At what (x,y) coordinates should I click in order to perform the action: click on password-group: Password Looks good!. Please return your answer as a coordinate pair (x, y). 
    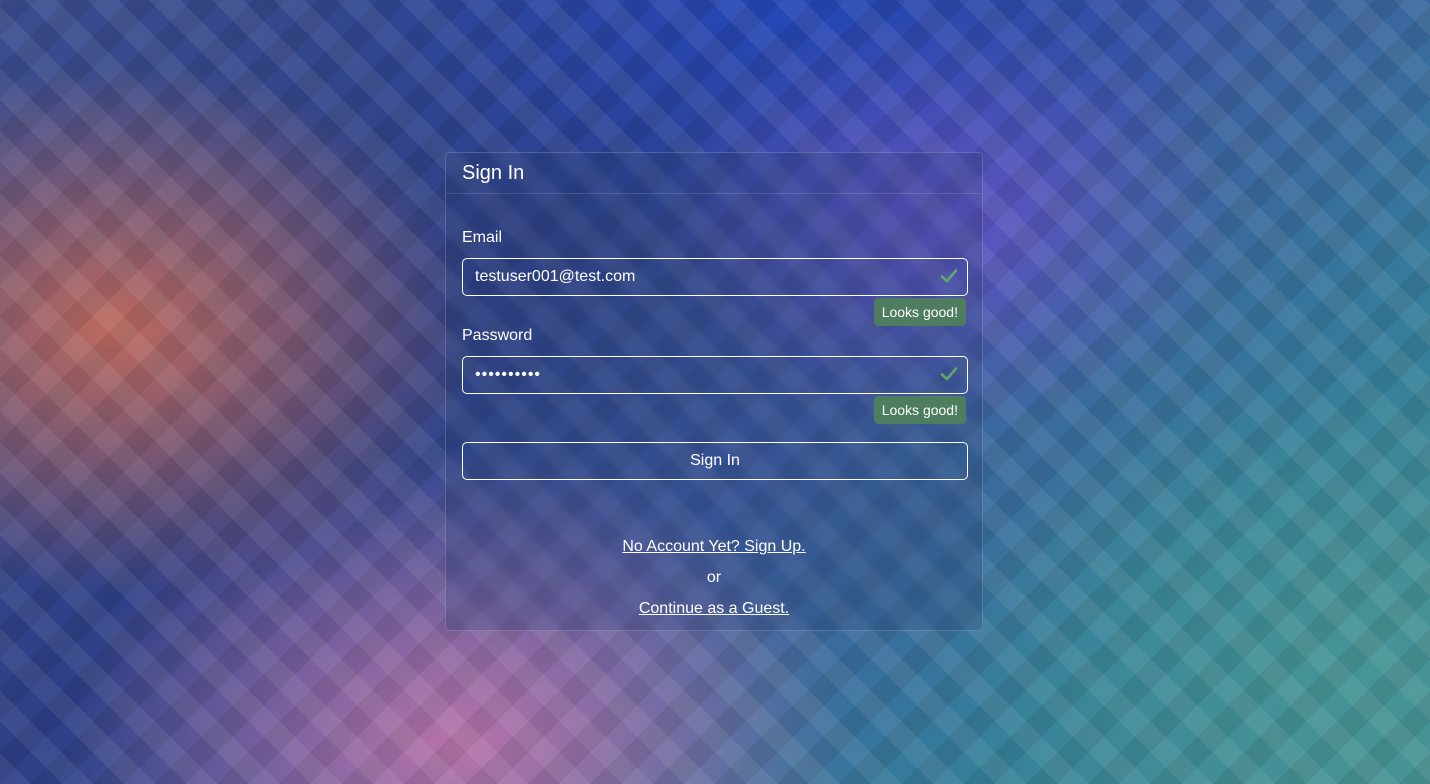
    Looking at the image, I should click on (715, 375).